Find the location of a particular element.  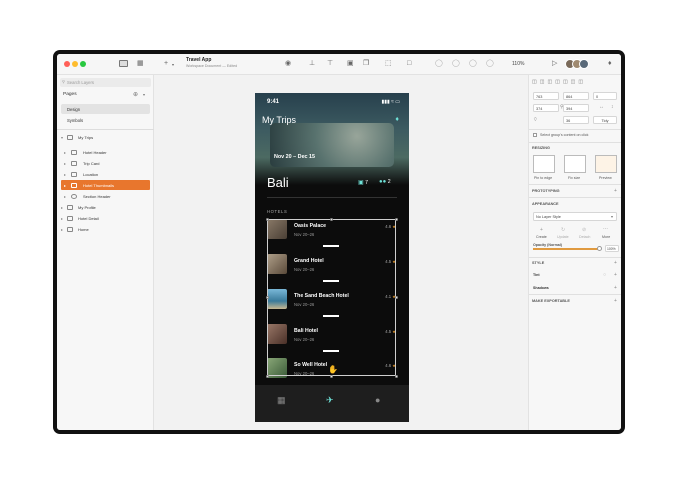

layer-trip-card: ▸ Trip Card is located at coordinates (105, 163).